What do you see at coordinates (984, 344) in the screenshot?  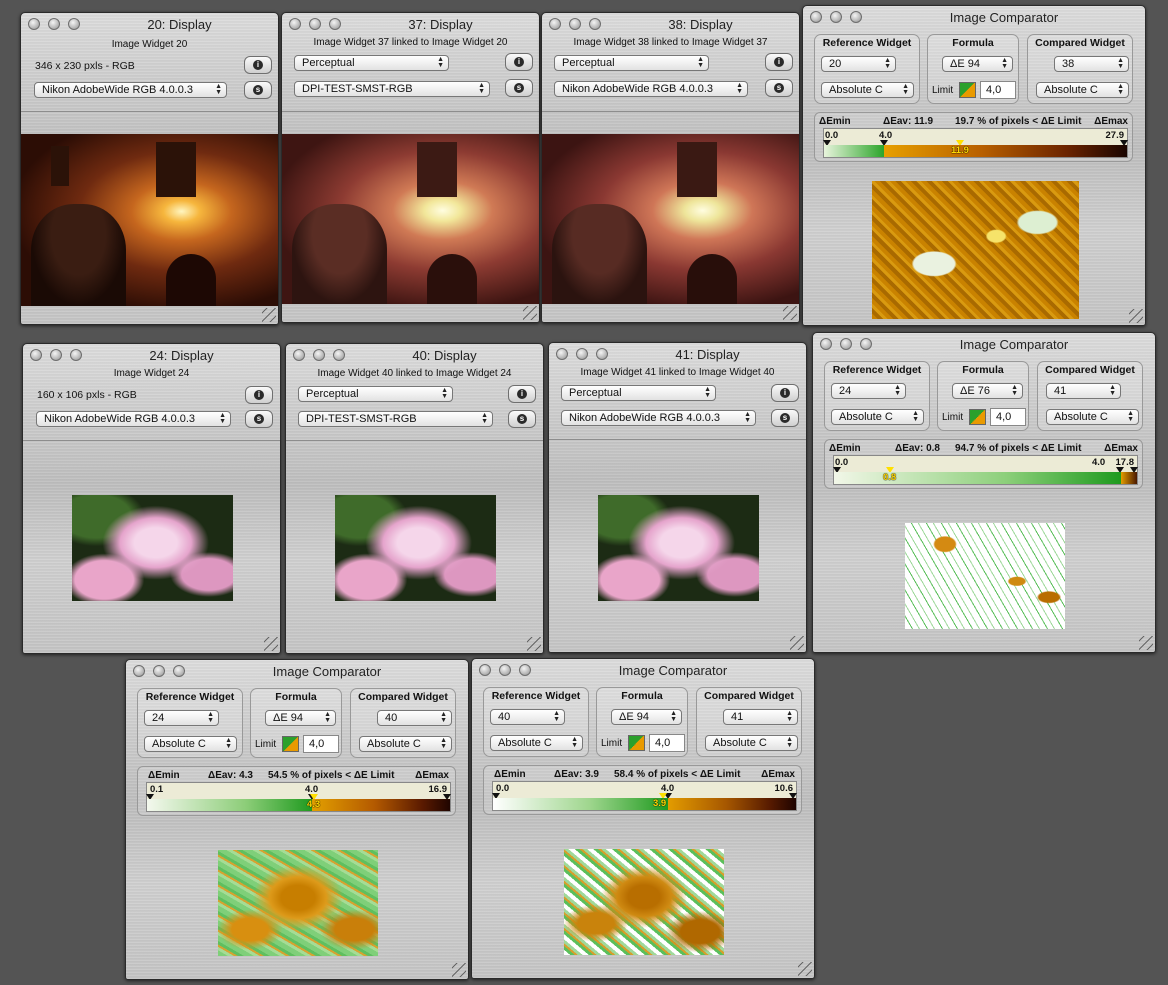 I see `title-bar: Image Comparator` at bounding box center [984, 344].